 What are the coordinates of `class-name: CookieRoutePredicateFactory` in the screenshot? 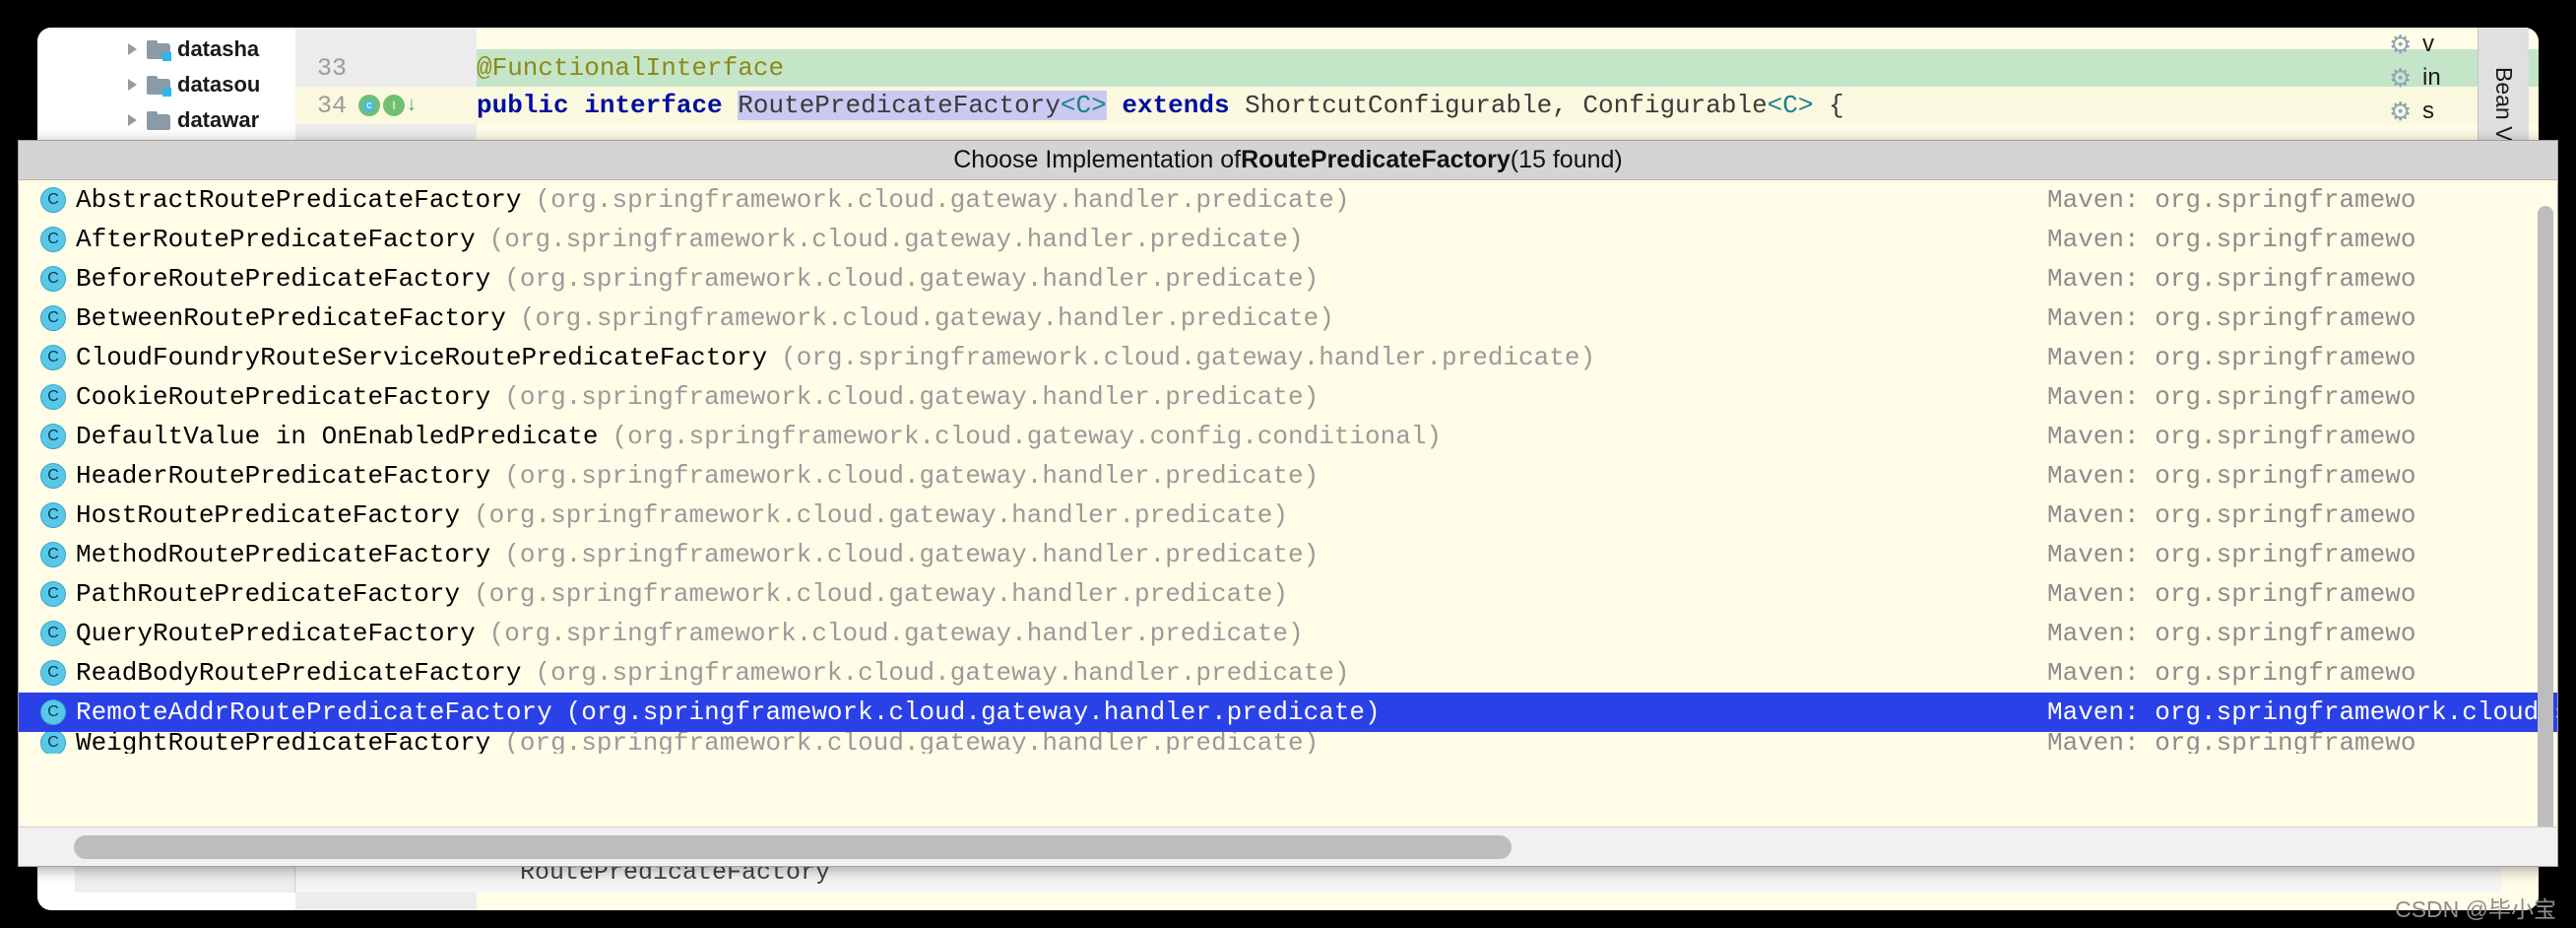 It's located at (283, 397).